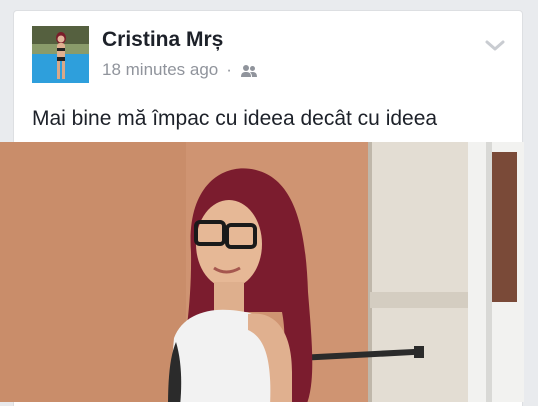 This screenshot has width=538, height=406. I want to click on post-meta: 18 minutes ago ·, so click(180, 70).